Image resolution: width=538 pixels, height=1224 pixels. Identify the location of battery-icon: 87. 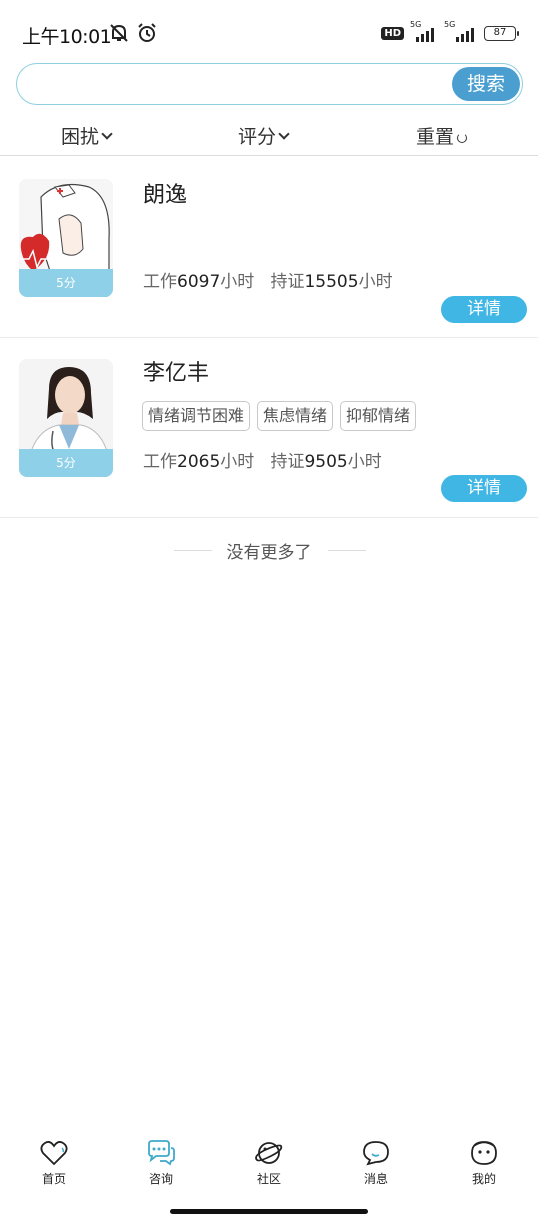
(501, 33).